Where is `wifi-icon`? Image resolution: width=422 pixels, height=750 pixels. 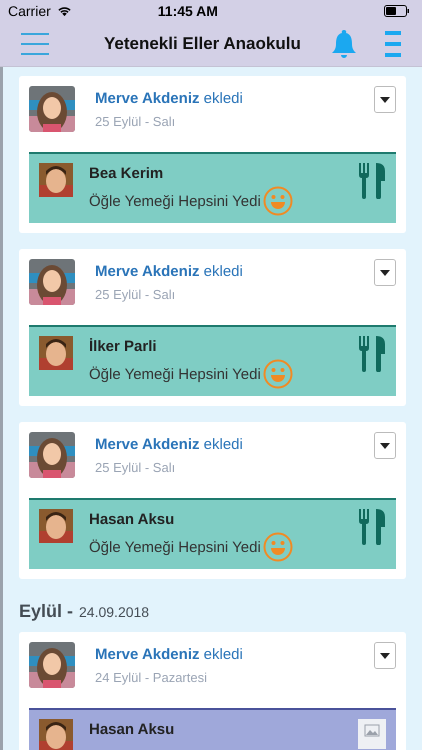
wifi-icon is located at coordinates (64, 11).